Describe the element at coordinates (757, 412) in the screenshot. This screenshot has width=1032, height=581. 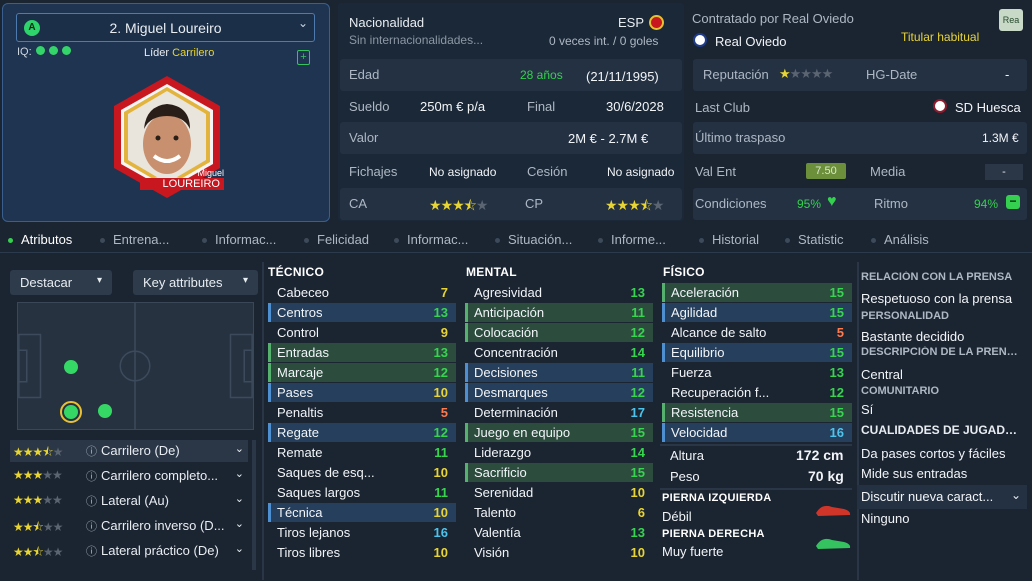
I see `attribute-row: Resistencia 15` at that location.